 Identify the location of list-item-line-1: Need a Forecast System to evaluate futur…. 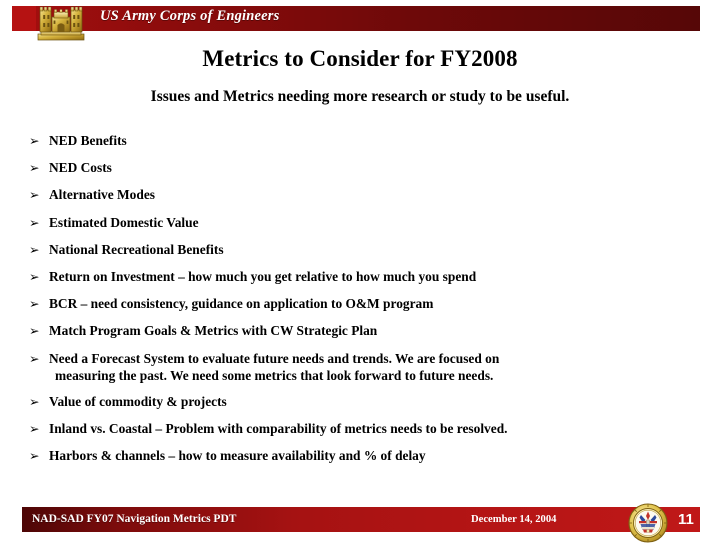
(274, 358).